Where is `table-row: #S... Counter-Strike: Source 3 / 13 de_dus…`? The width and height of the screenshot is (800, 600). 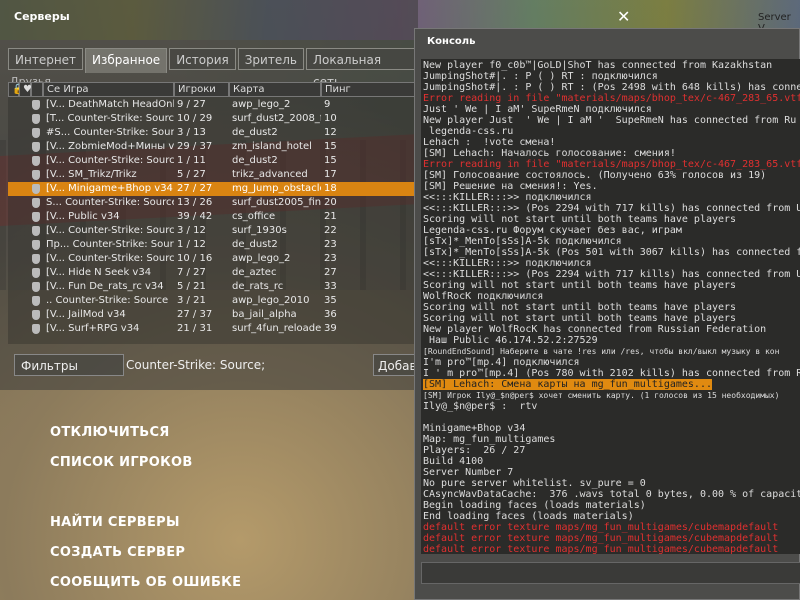 table-row: #S... Counter-Strike: Source 3 / 13 de_dus… is located at coordinates (212, 133).